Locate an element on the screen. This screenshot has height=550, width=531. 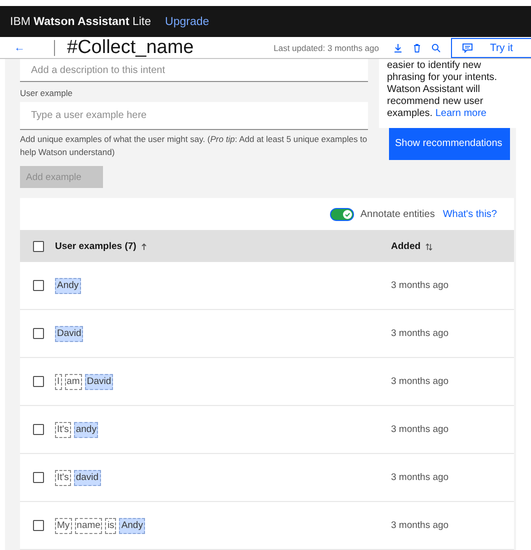
back-button: ← is located at coordinates (34, 48).